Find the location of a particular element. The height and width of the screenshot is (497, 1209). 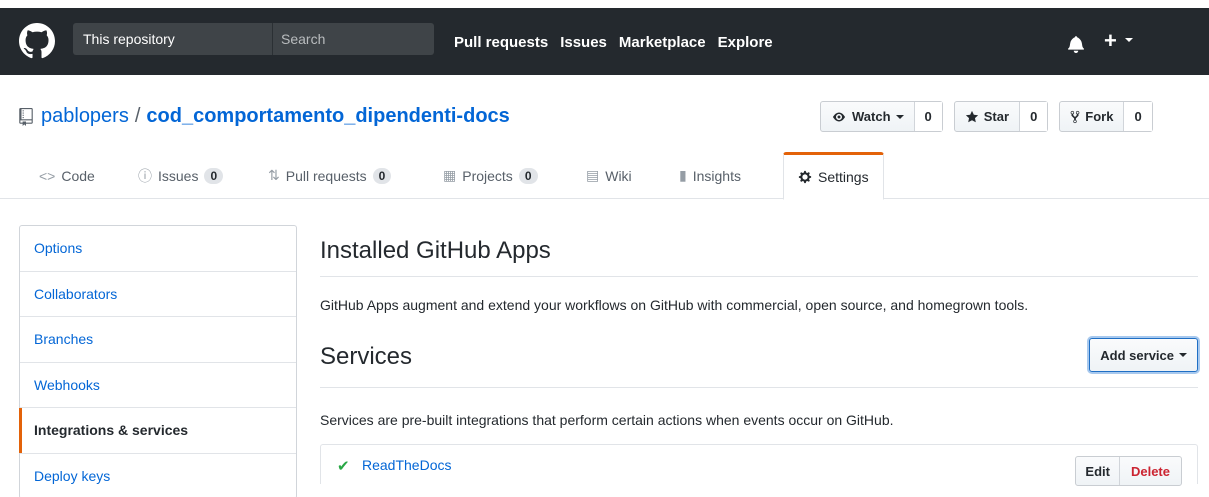

add-service-label: Add service is located at coordinates (1137, 355).